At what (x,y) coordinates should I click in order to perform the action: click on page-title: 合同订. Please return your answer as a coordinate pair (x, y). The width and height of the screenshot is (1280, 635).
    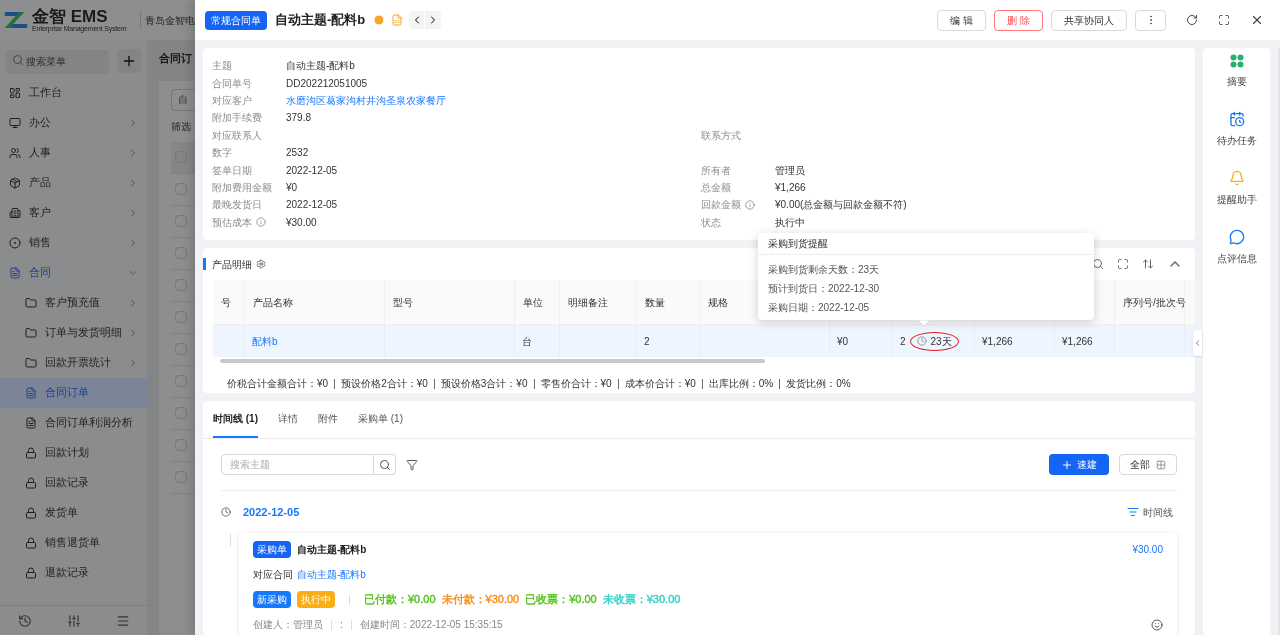
    Looking at the image, I should click on (176, 58).